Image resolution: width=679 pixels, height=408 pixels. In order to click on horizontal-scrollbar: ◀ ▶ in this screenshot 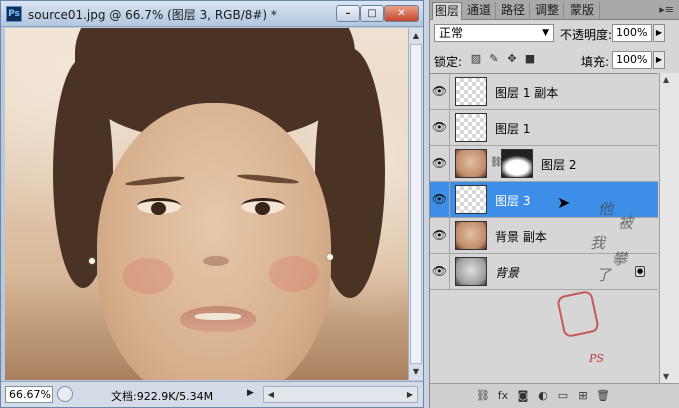, I will do `click(340, 394)`.